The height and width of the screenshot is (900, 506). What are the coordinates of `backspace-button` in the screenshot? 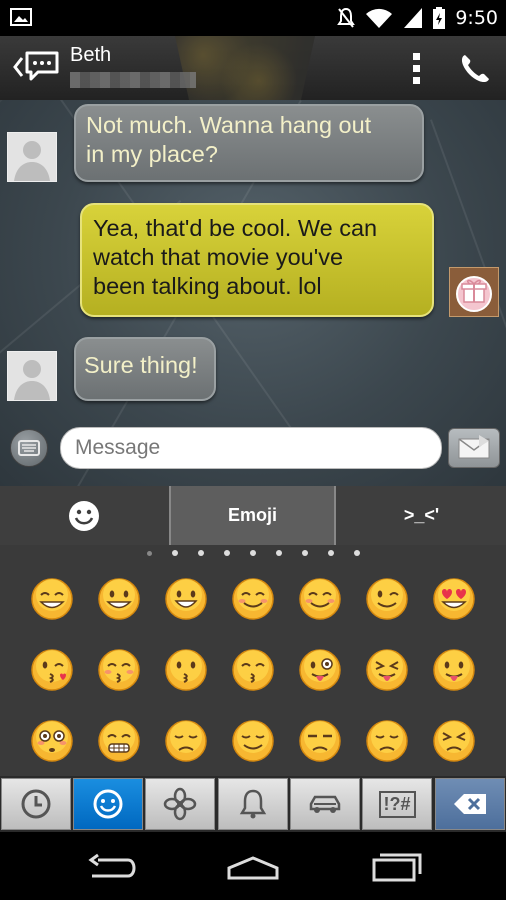 It's located at (470, 804).